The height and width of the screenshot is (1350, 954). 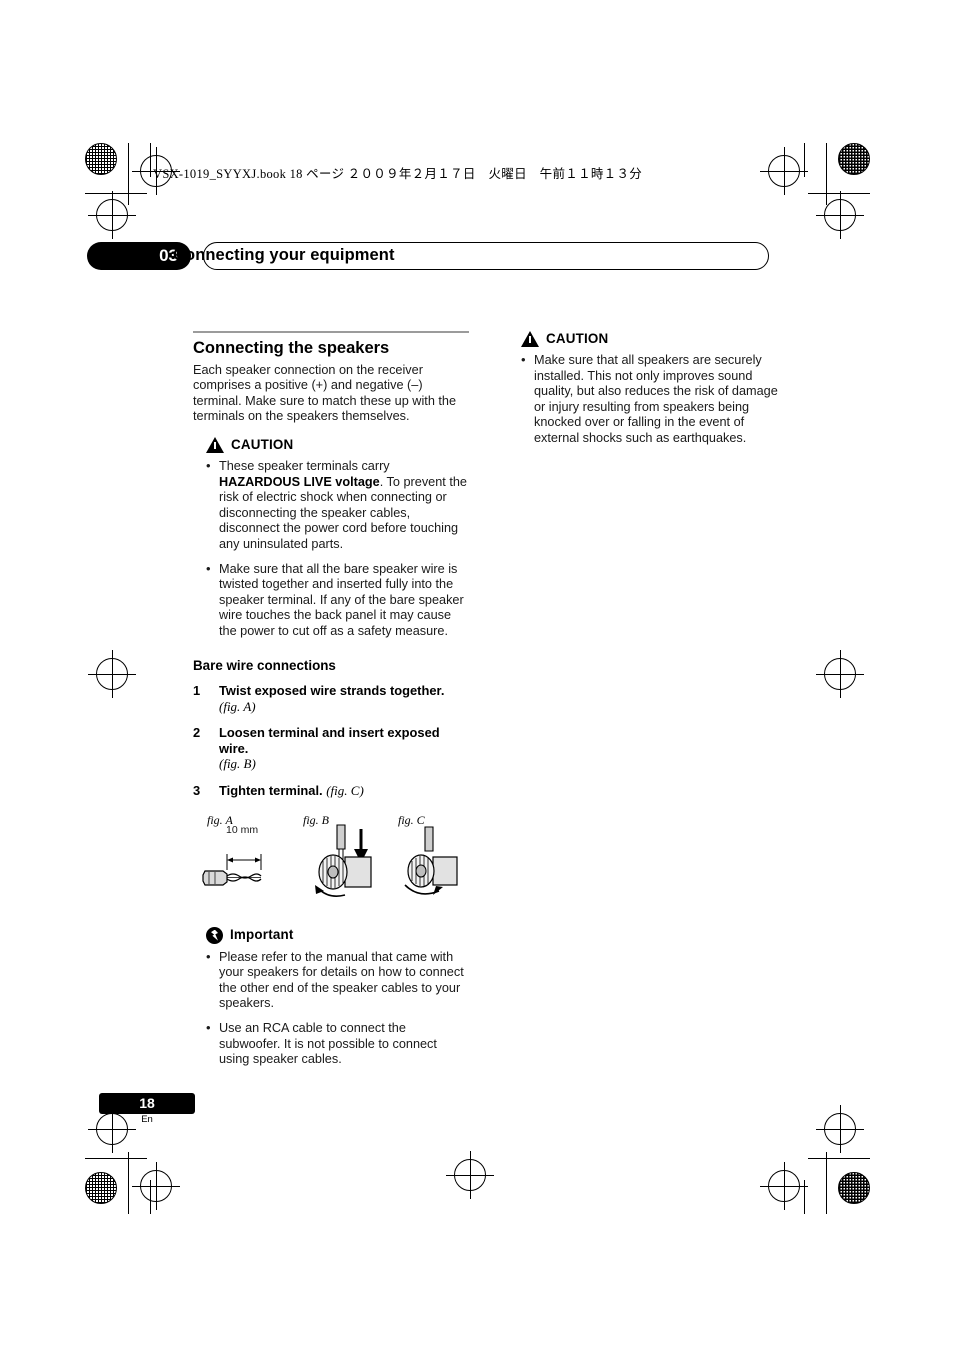 I want to click on step-number: 3, so click(x=197, y=791).